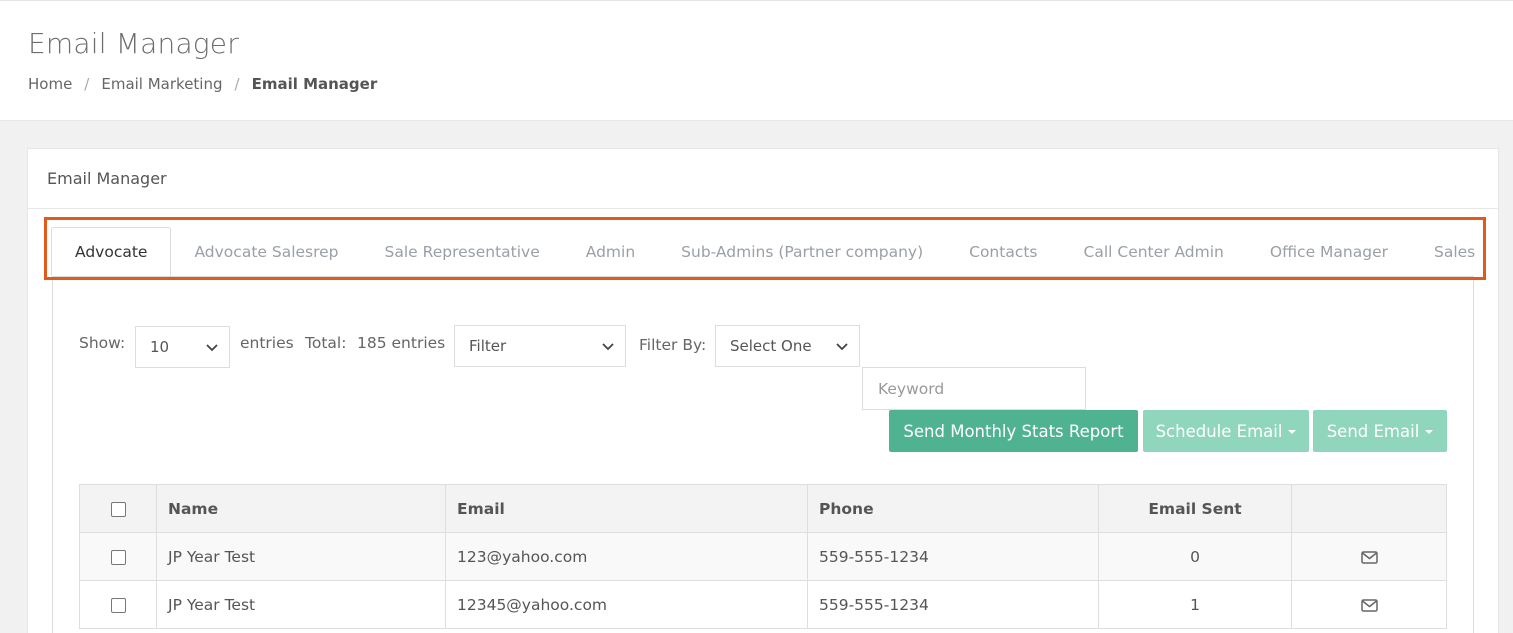 The width and height of the screenshot is (1513, 633). I want to click on show-label: Show:, so click(102, 343).